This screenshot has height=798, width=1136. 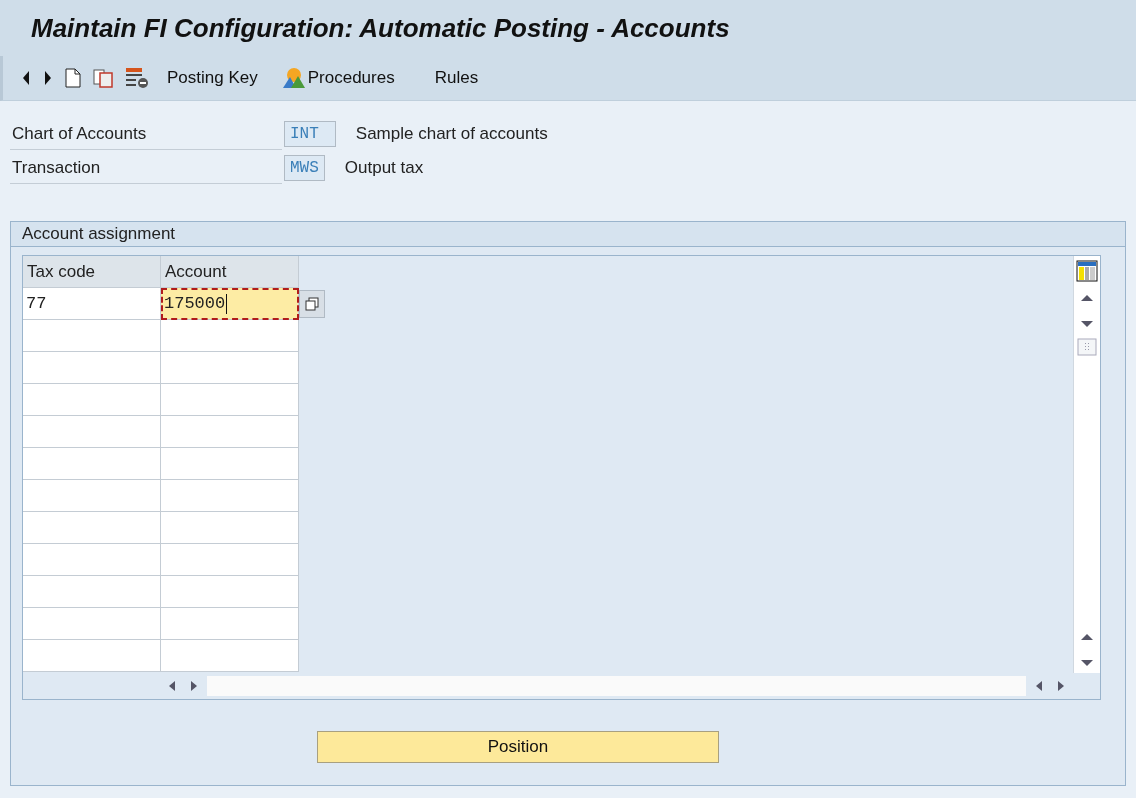 I want to click on value-help-button, so click(x=312, y=304).